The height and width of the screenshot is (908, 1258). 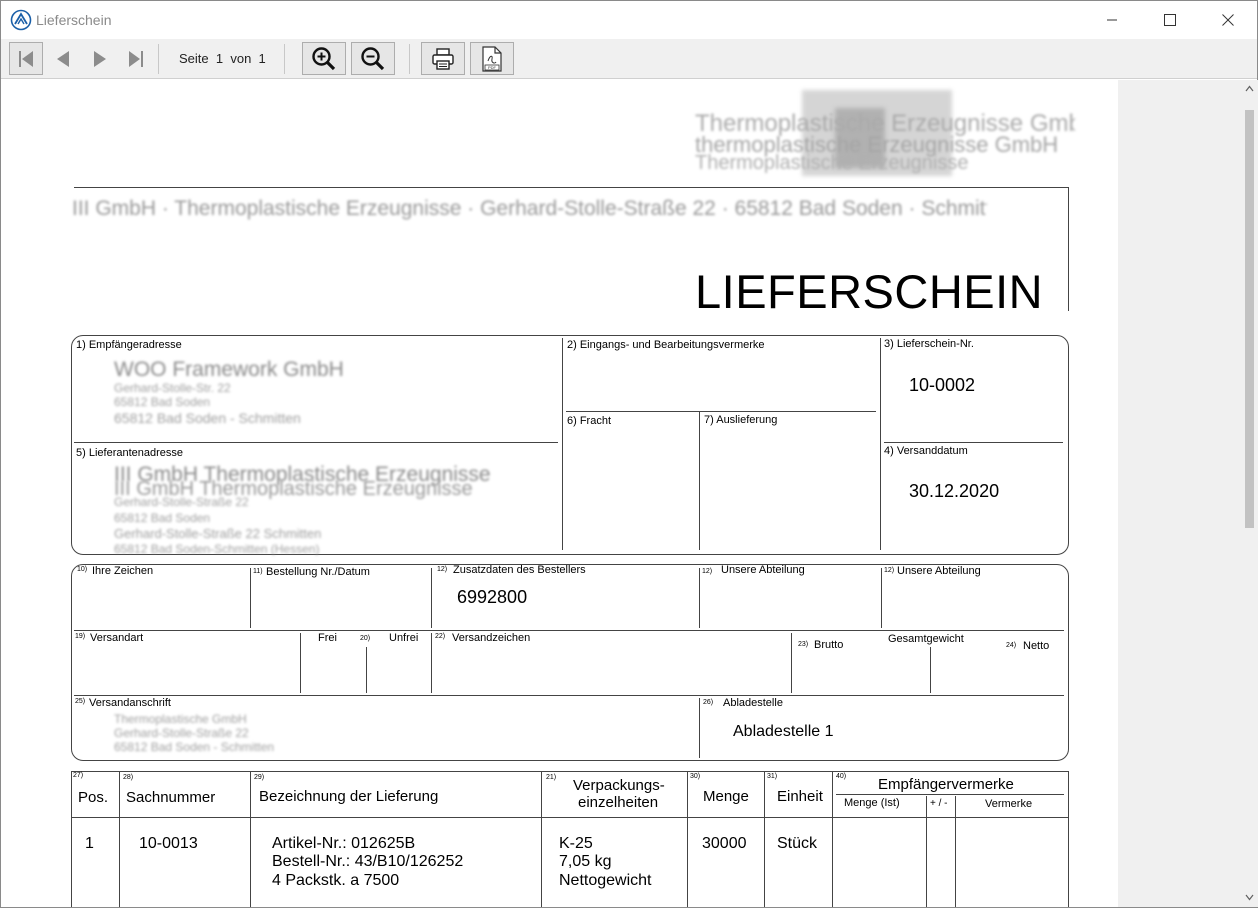 What do you see at coordinates (365, 638) in the screenshot?
I see `field-number: 20)` at bounding box center [365, 638].